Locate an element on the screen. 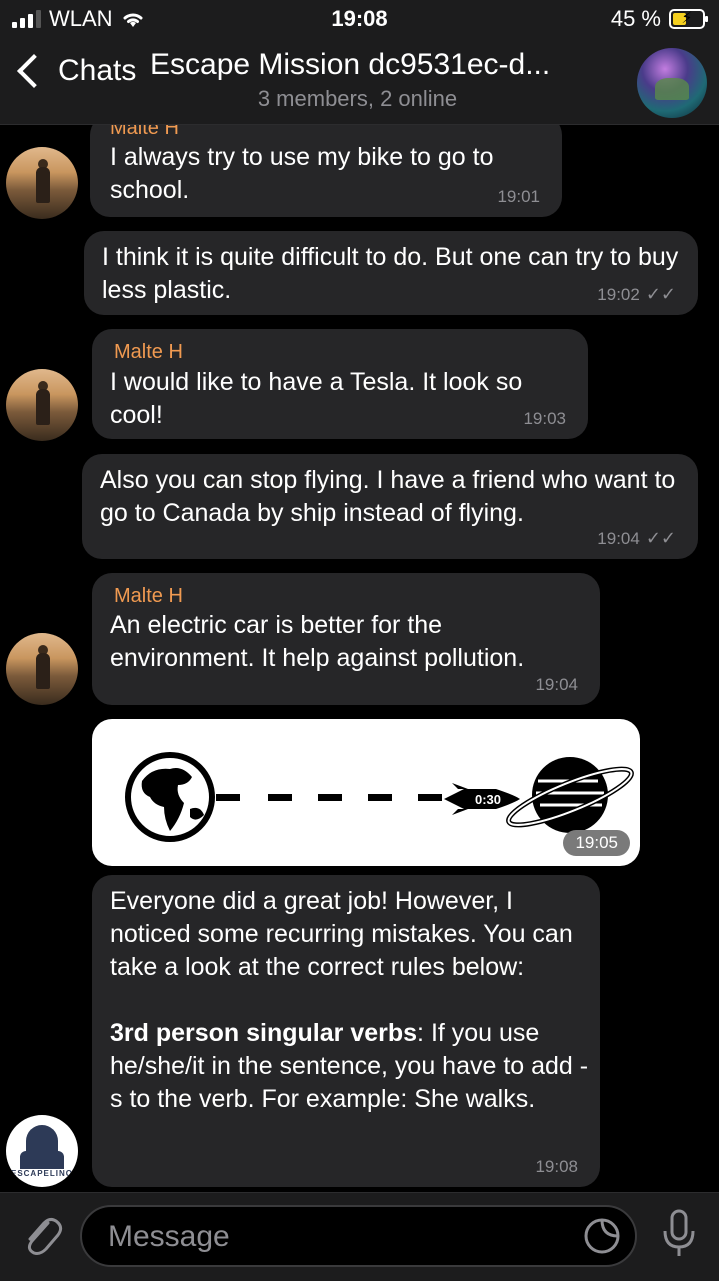 The height and width of the screenshot is (1281, 719). planet-icon is located at coordinates (570, 795).